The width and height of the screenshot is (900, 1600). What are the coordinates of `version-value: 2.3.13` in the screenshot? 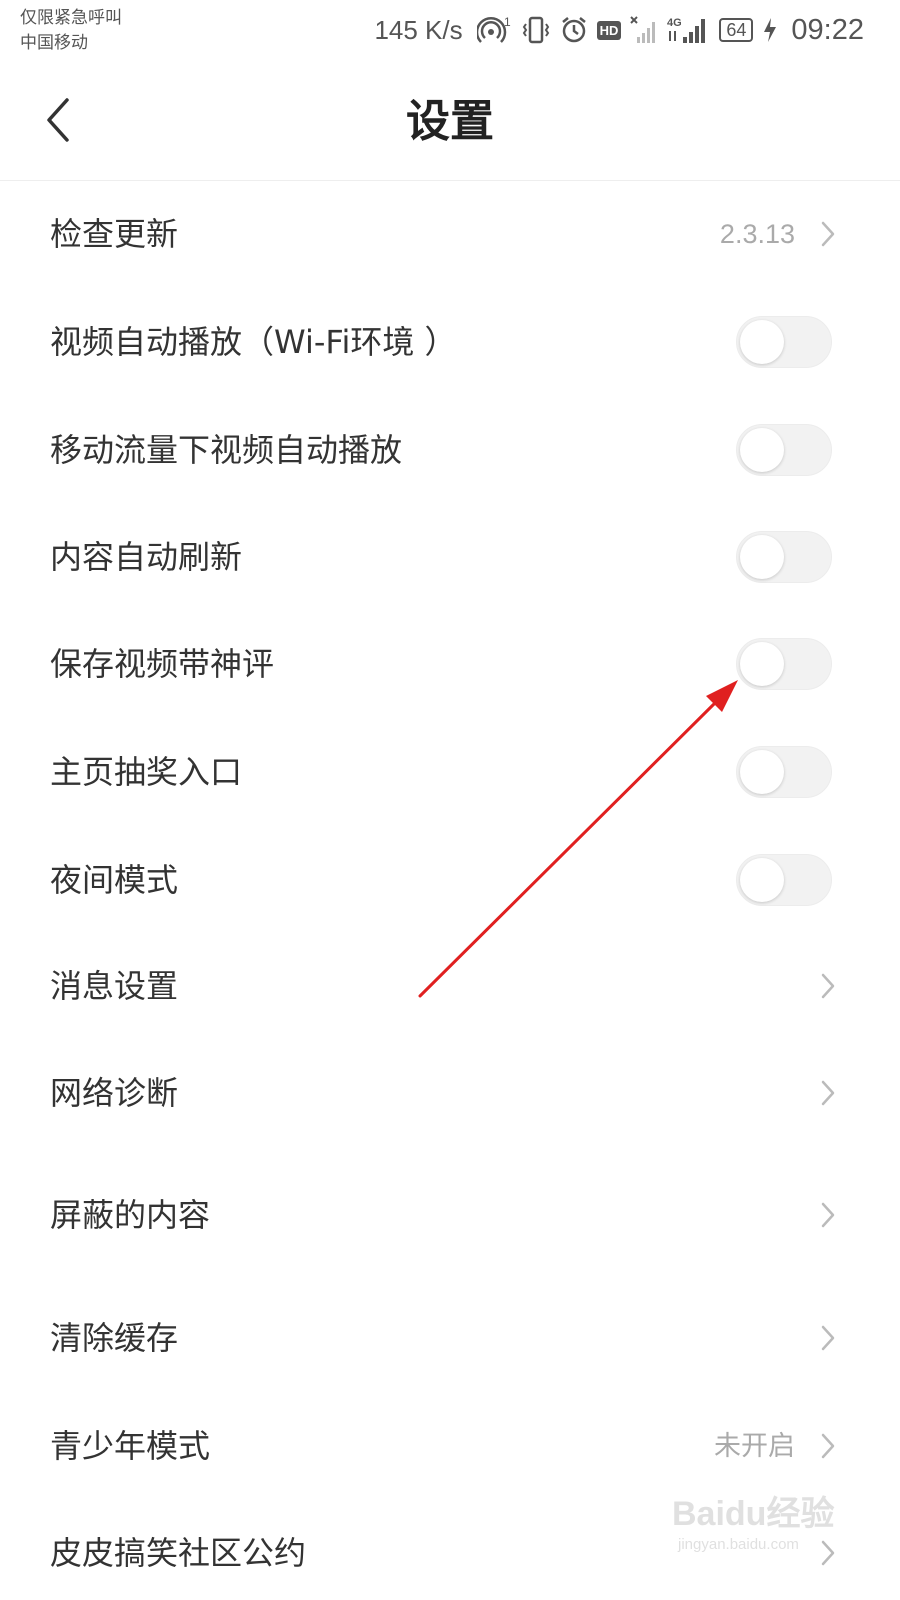 It's located at (757, 234).